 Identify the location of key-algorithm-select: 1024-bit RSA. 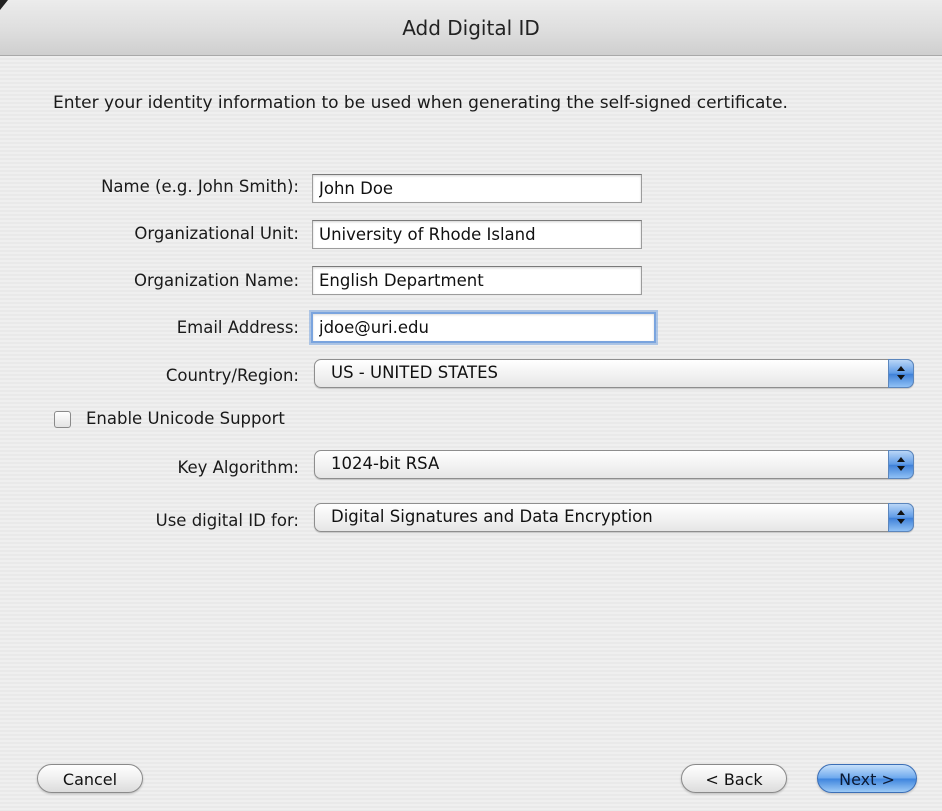
(614, 464).